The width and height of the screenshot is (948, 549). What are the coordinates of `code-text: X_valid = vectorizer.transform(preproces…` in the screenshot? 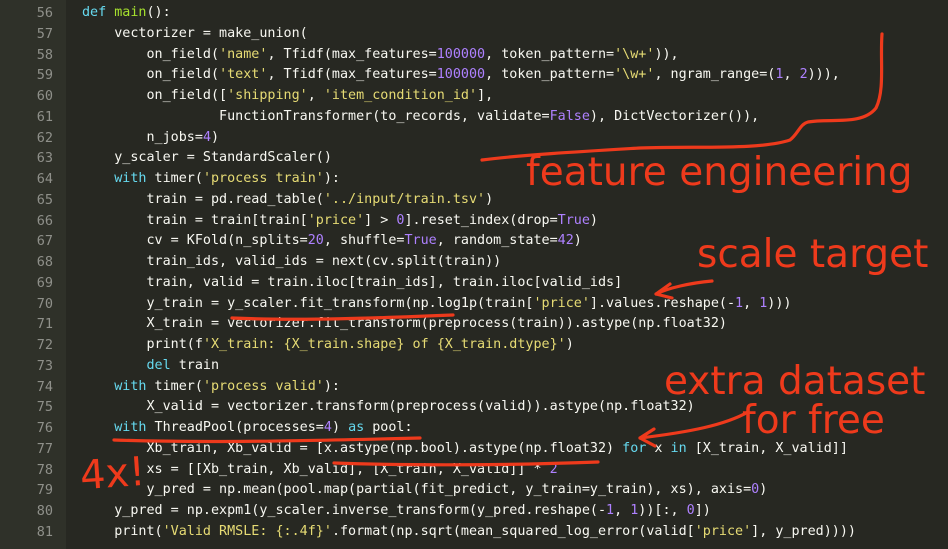 It's located at (388, 407).